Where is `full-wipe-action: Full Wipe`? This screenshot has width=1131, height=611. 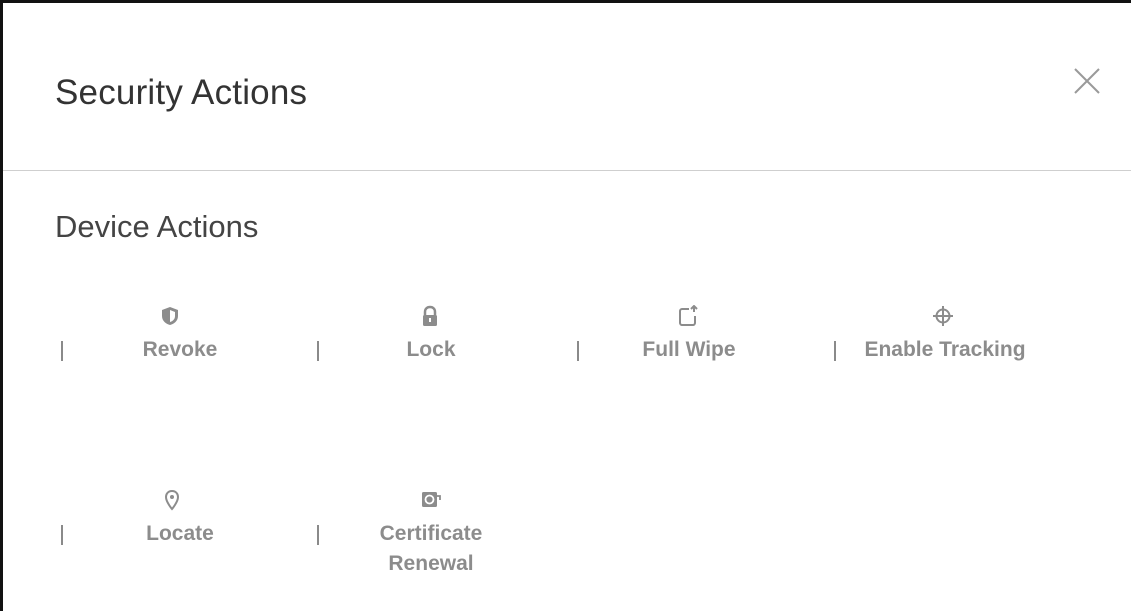
full-wipe-action: Full Wipe is located at coordinates (701, 363).